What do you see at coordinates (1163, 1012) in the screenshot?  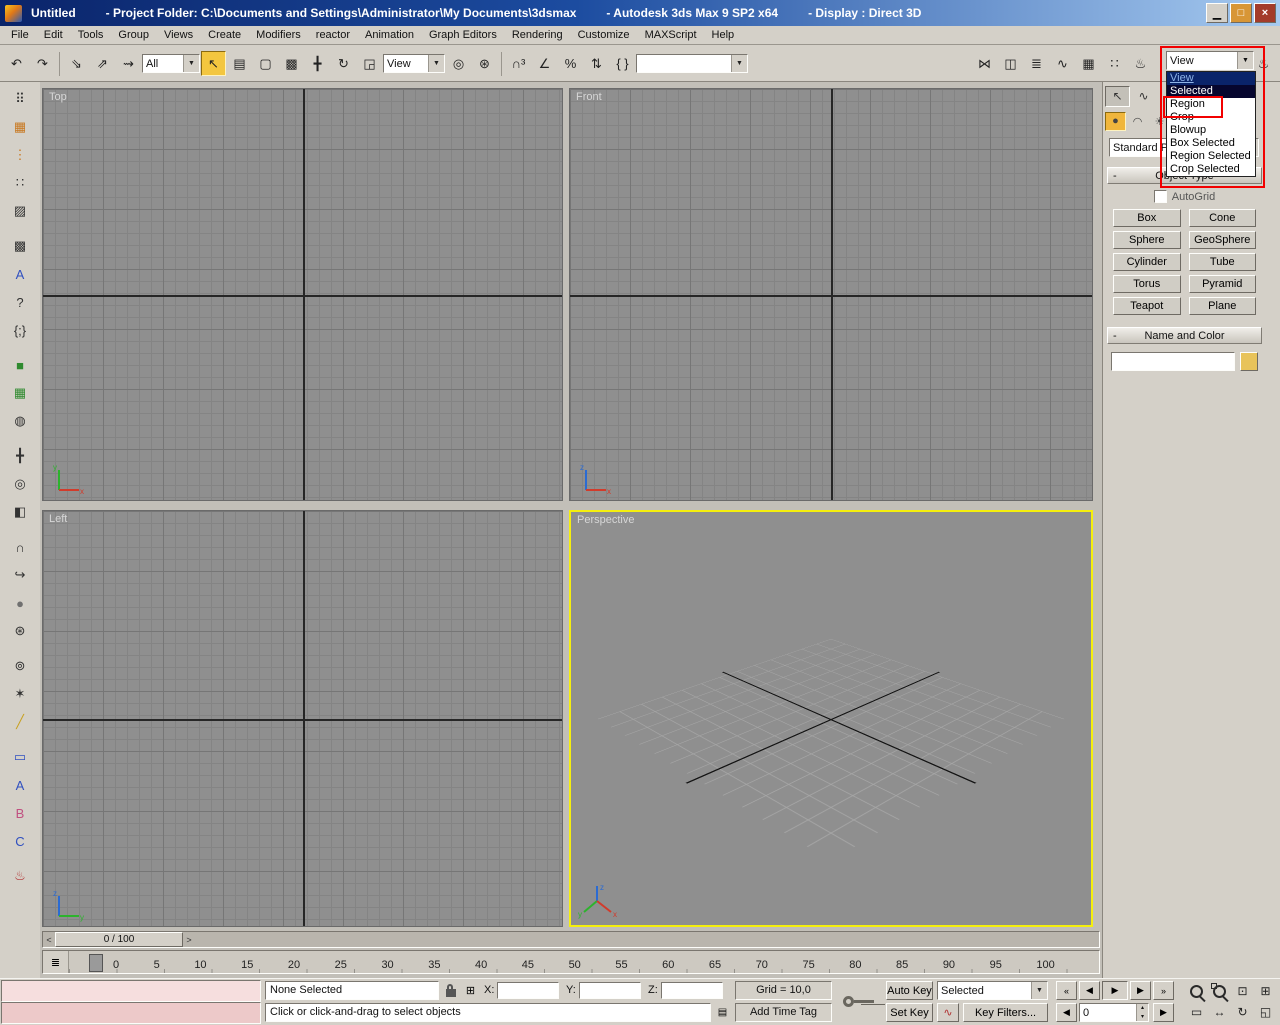 I see `next-key-button: ▶` at bounding box center [1163, 1012].